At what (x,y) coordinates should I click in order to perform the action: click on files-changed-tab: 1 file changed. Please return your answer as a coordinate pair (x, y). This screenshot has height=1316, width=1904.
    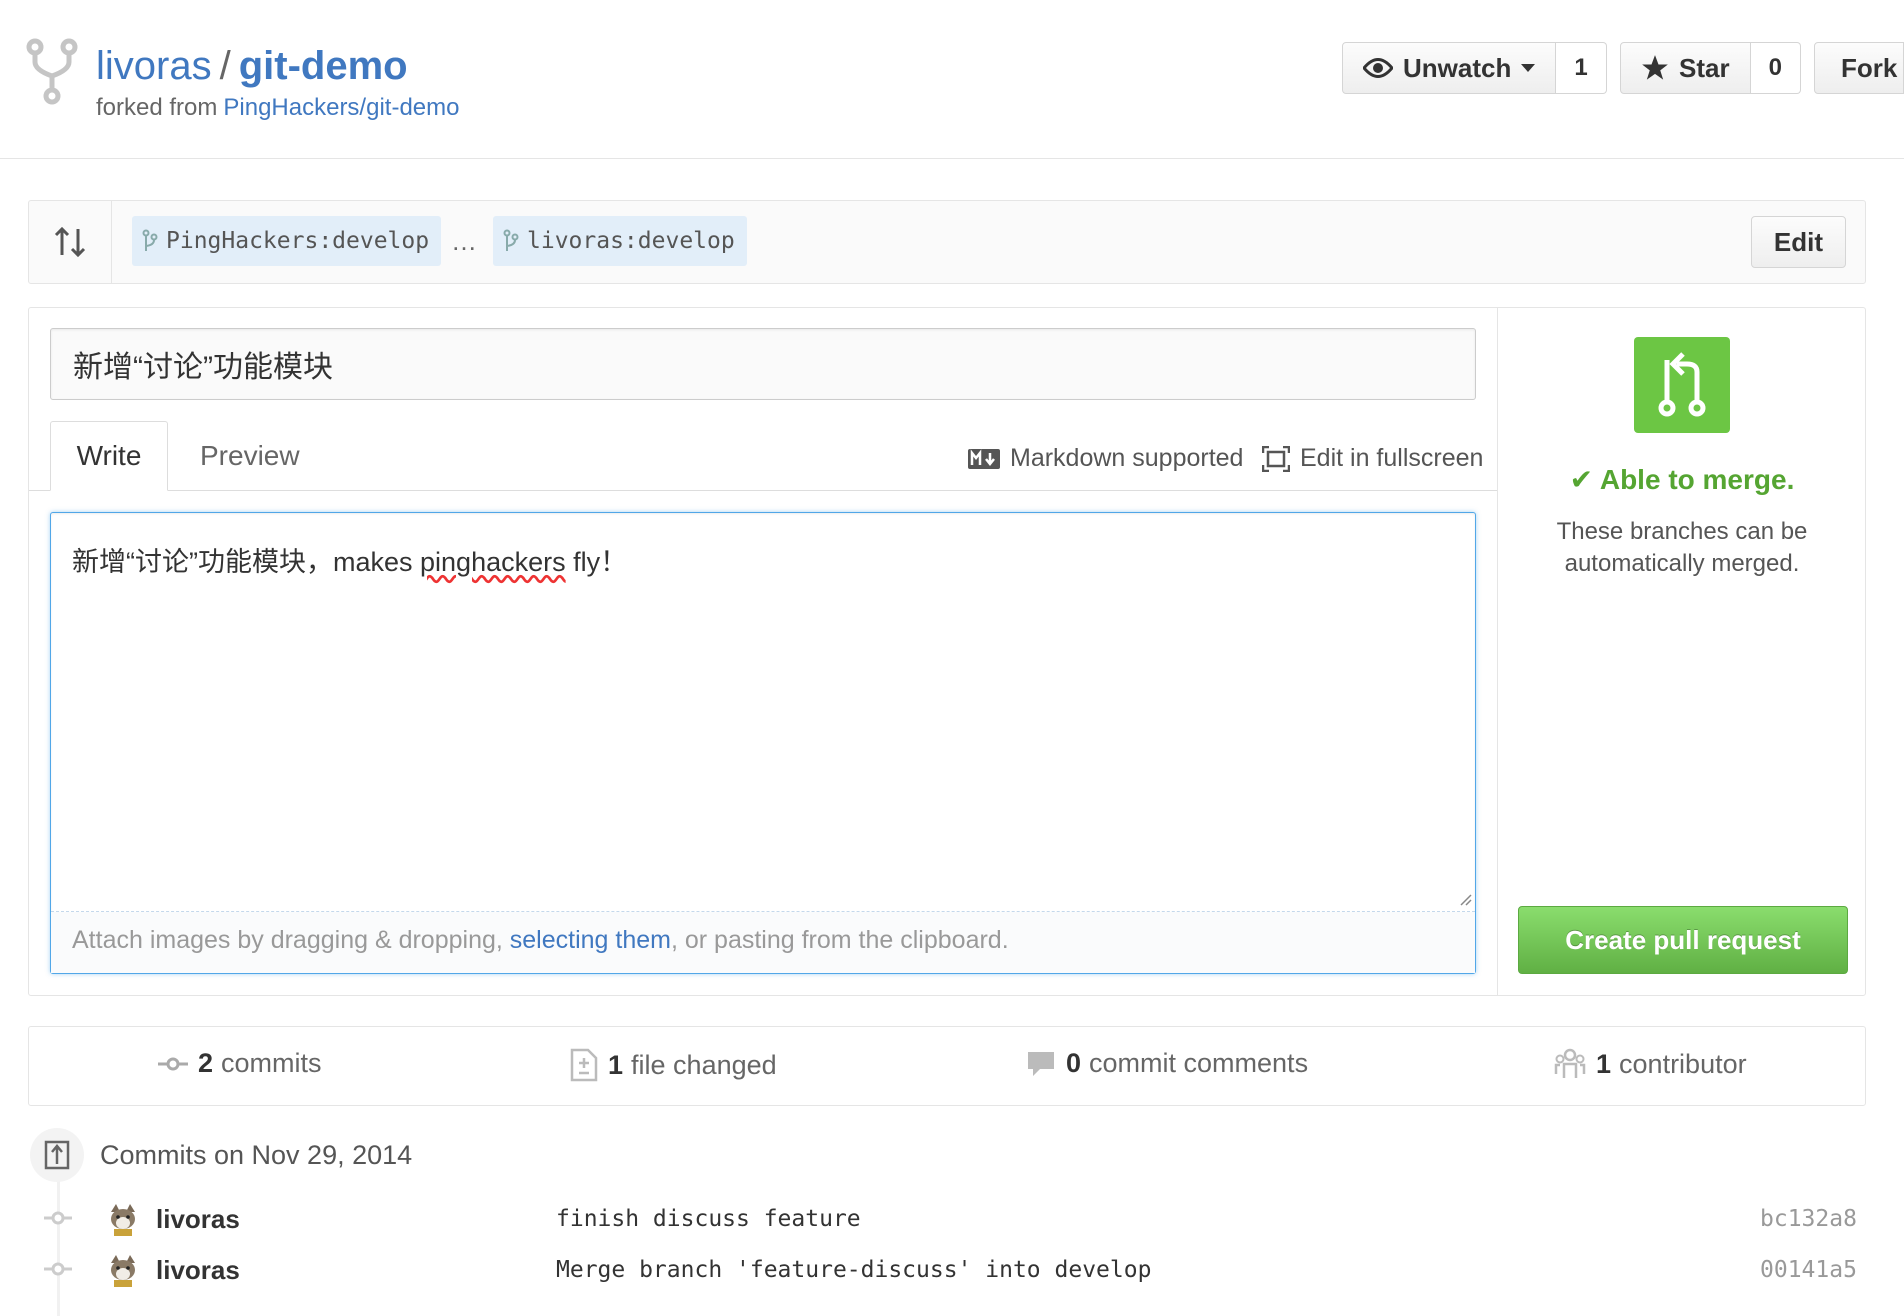
    Looking at the image, I should click on (673, 1065).